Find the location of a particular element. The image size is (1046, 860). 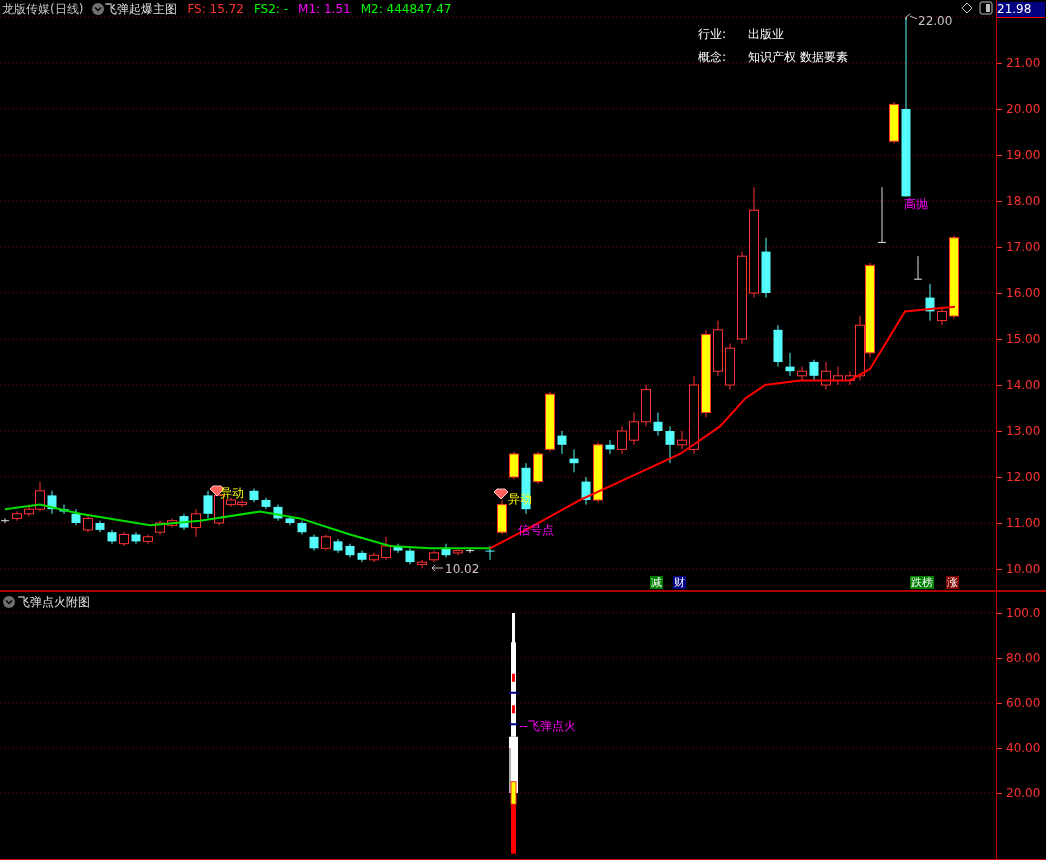

gem-icon is located at coordinates (501, 494).